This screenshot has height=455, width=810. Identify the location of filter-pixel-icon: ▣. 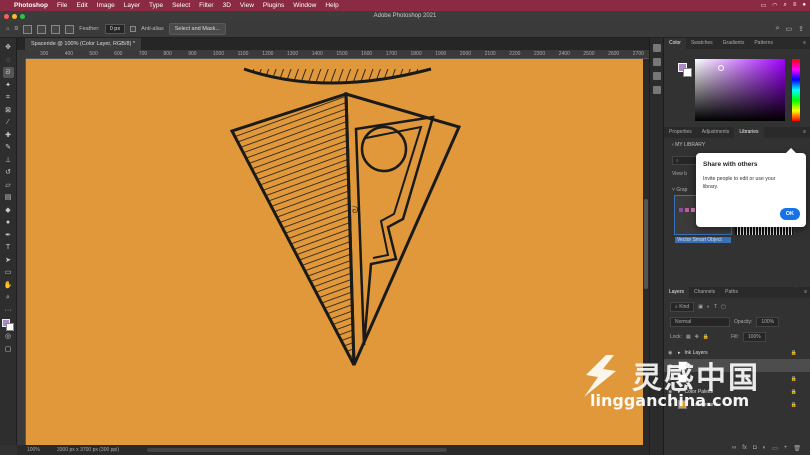
(700, 307).